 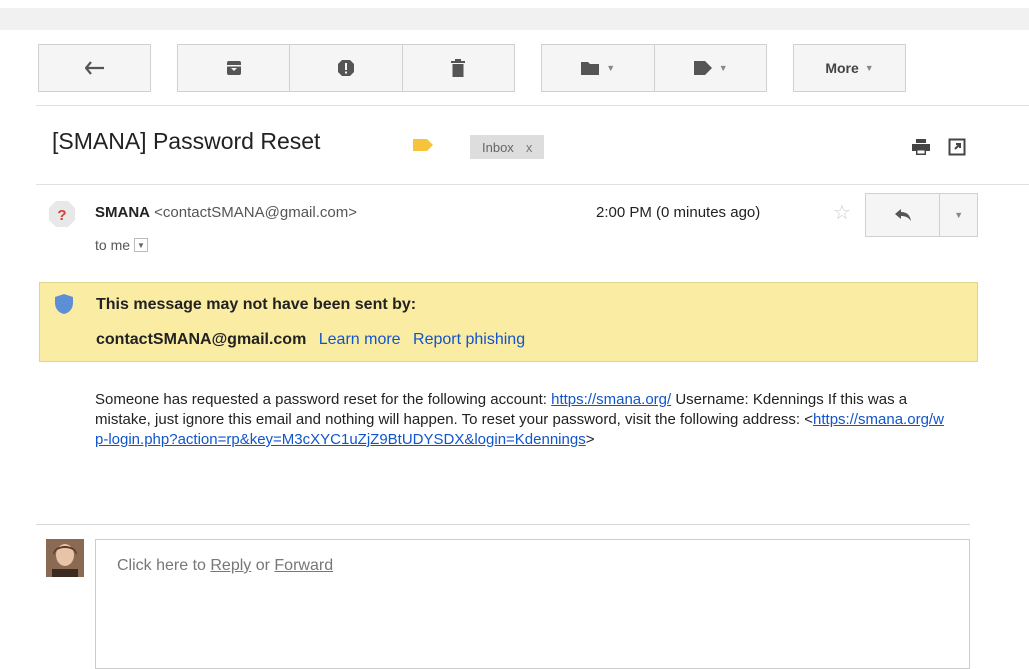 What do you see at coordinates (529, 147) in the screenshot?
I see `remove-label-button: x` at bounding box center [529, 147].